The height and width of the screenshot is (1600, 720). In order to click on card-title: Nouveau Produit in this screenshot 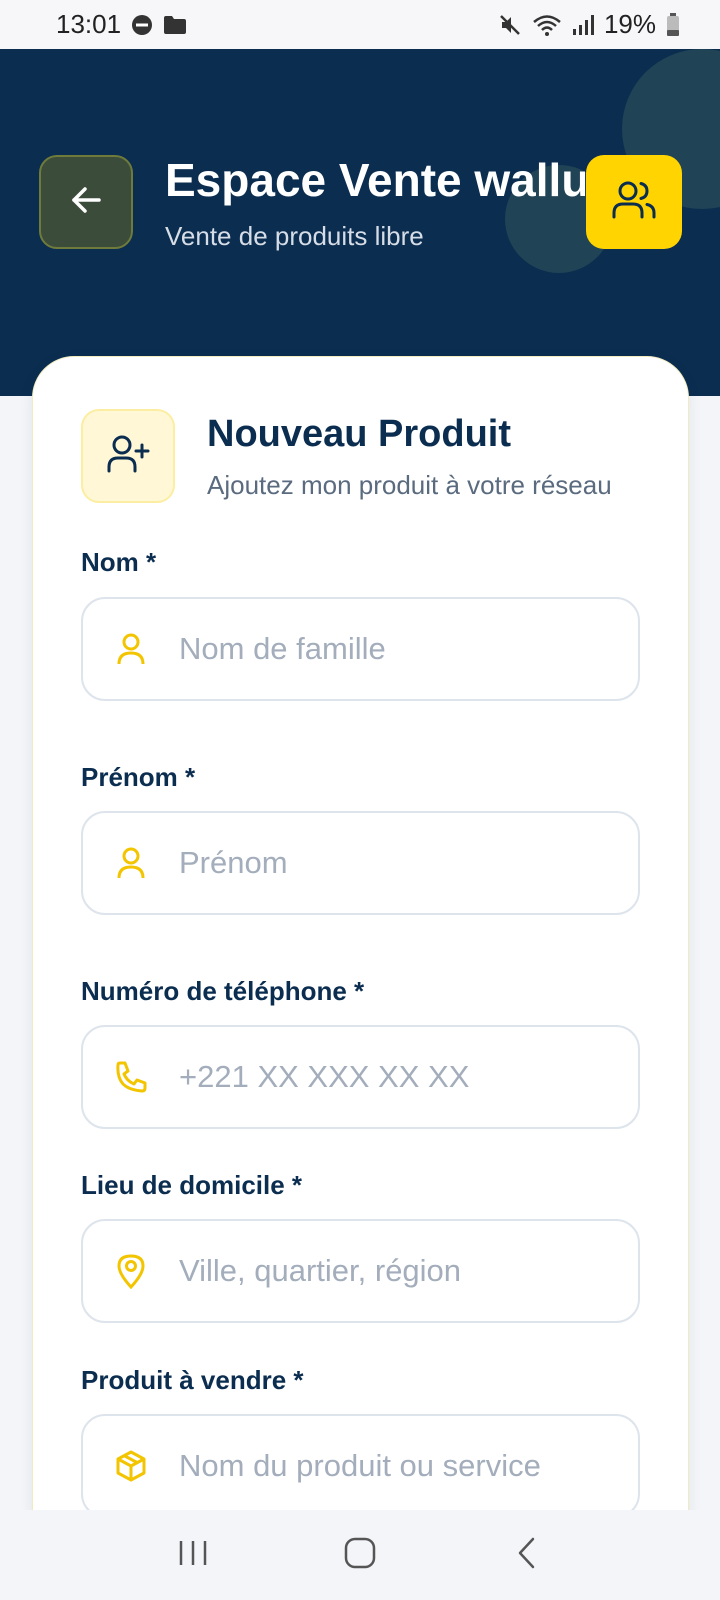, I will do `click(359, 434)`.